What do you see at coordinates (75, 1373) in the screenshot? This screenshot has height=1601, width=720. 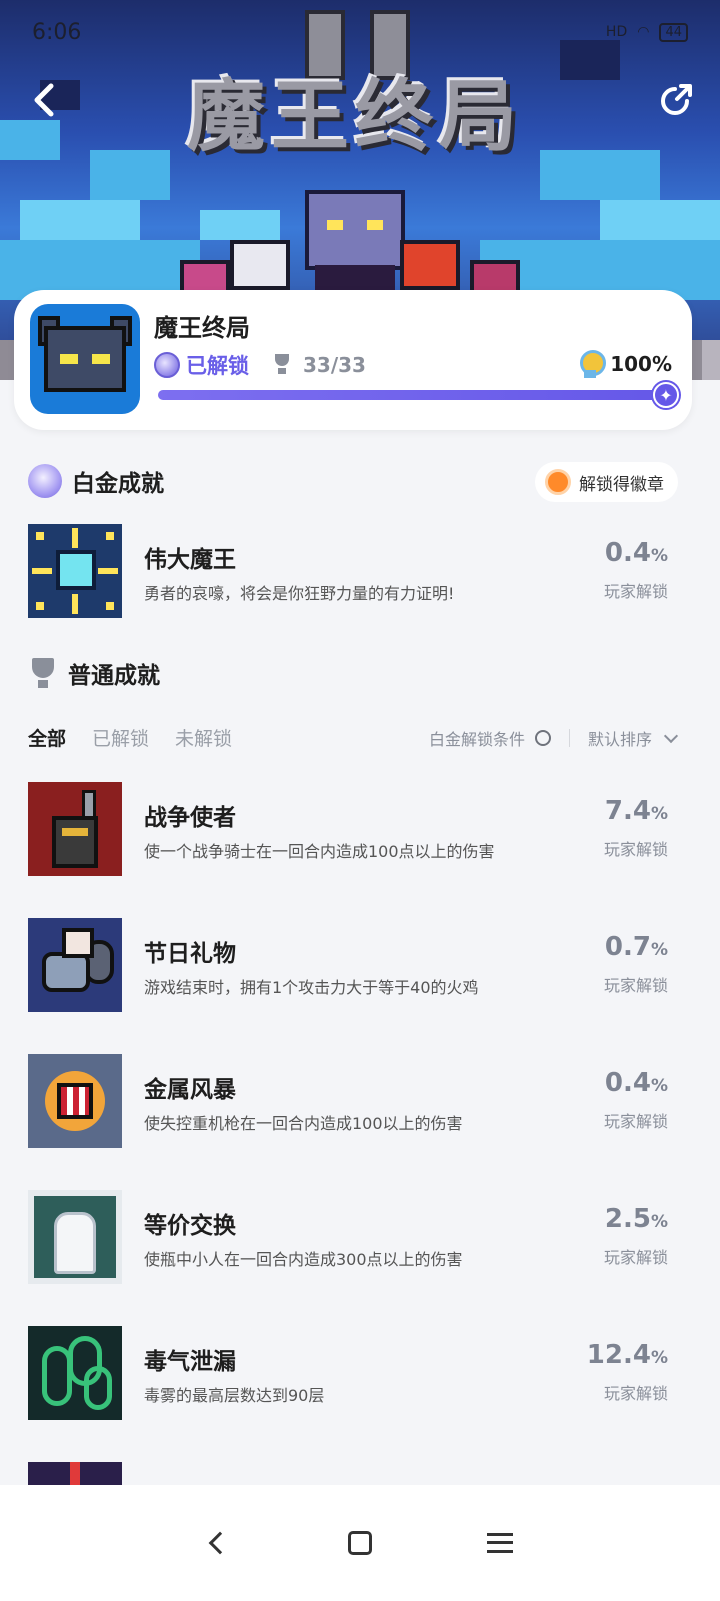 I see `poison-leak-icon` at bounding box center [75, 1373].